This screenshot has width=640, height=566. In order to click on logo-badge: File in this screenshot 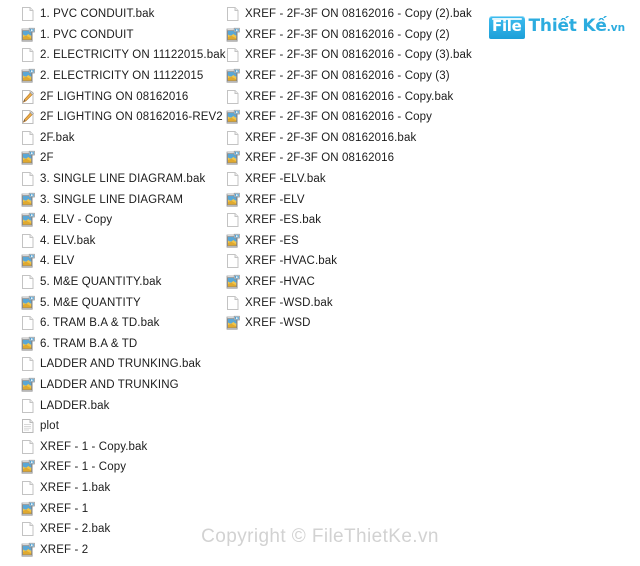, I will do `click(507, 27)`.